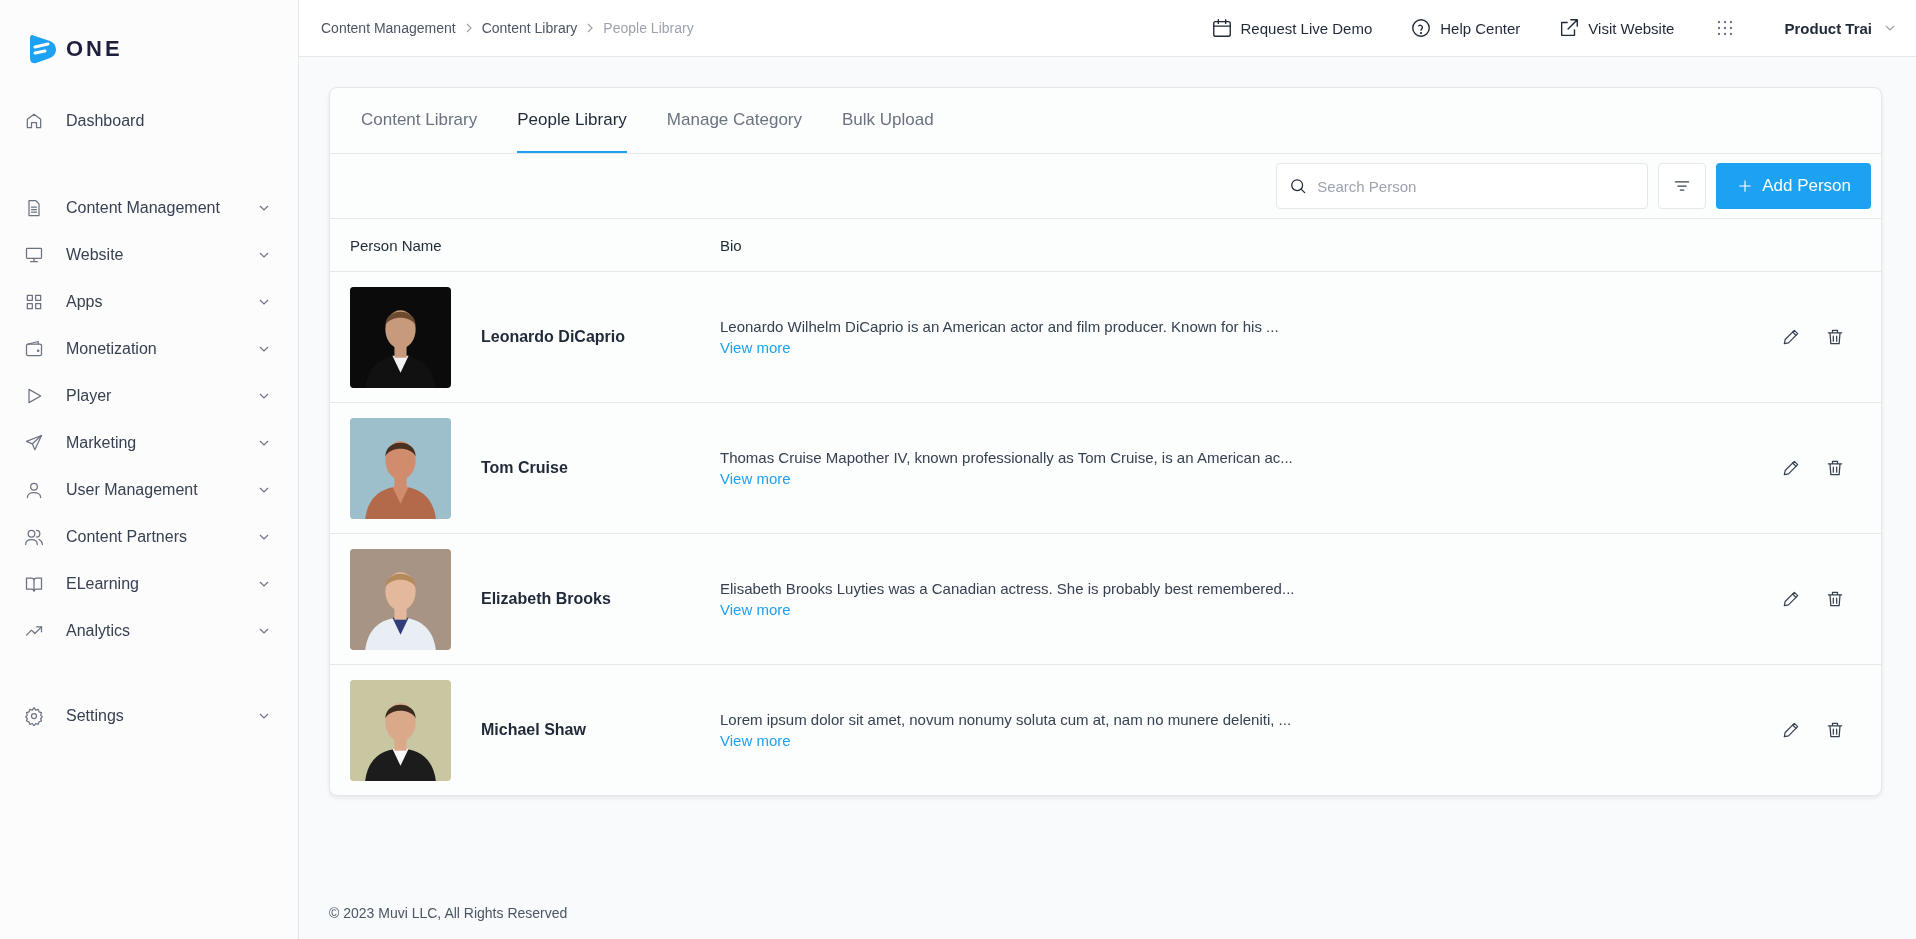 This screenshot has height=939, width=1916. I want to click on tab: People Library, so click(572, 120).